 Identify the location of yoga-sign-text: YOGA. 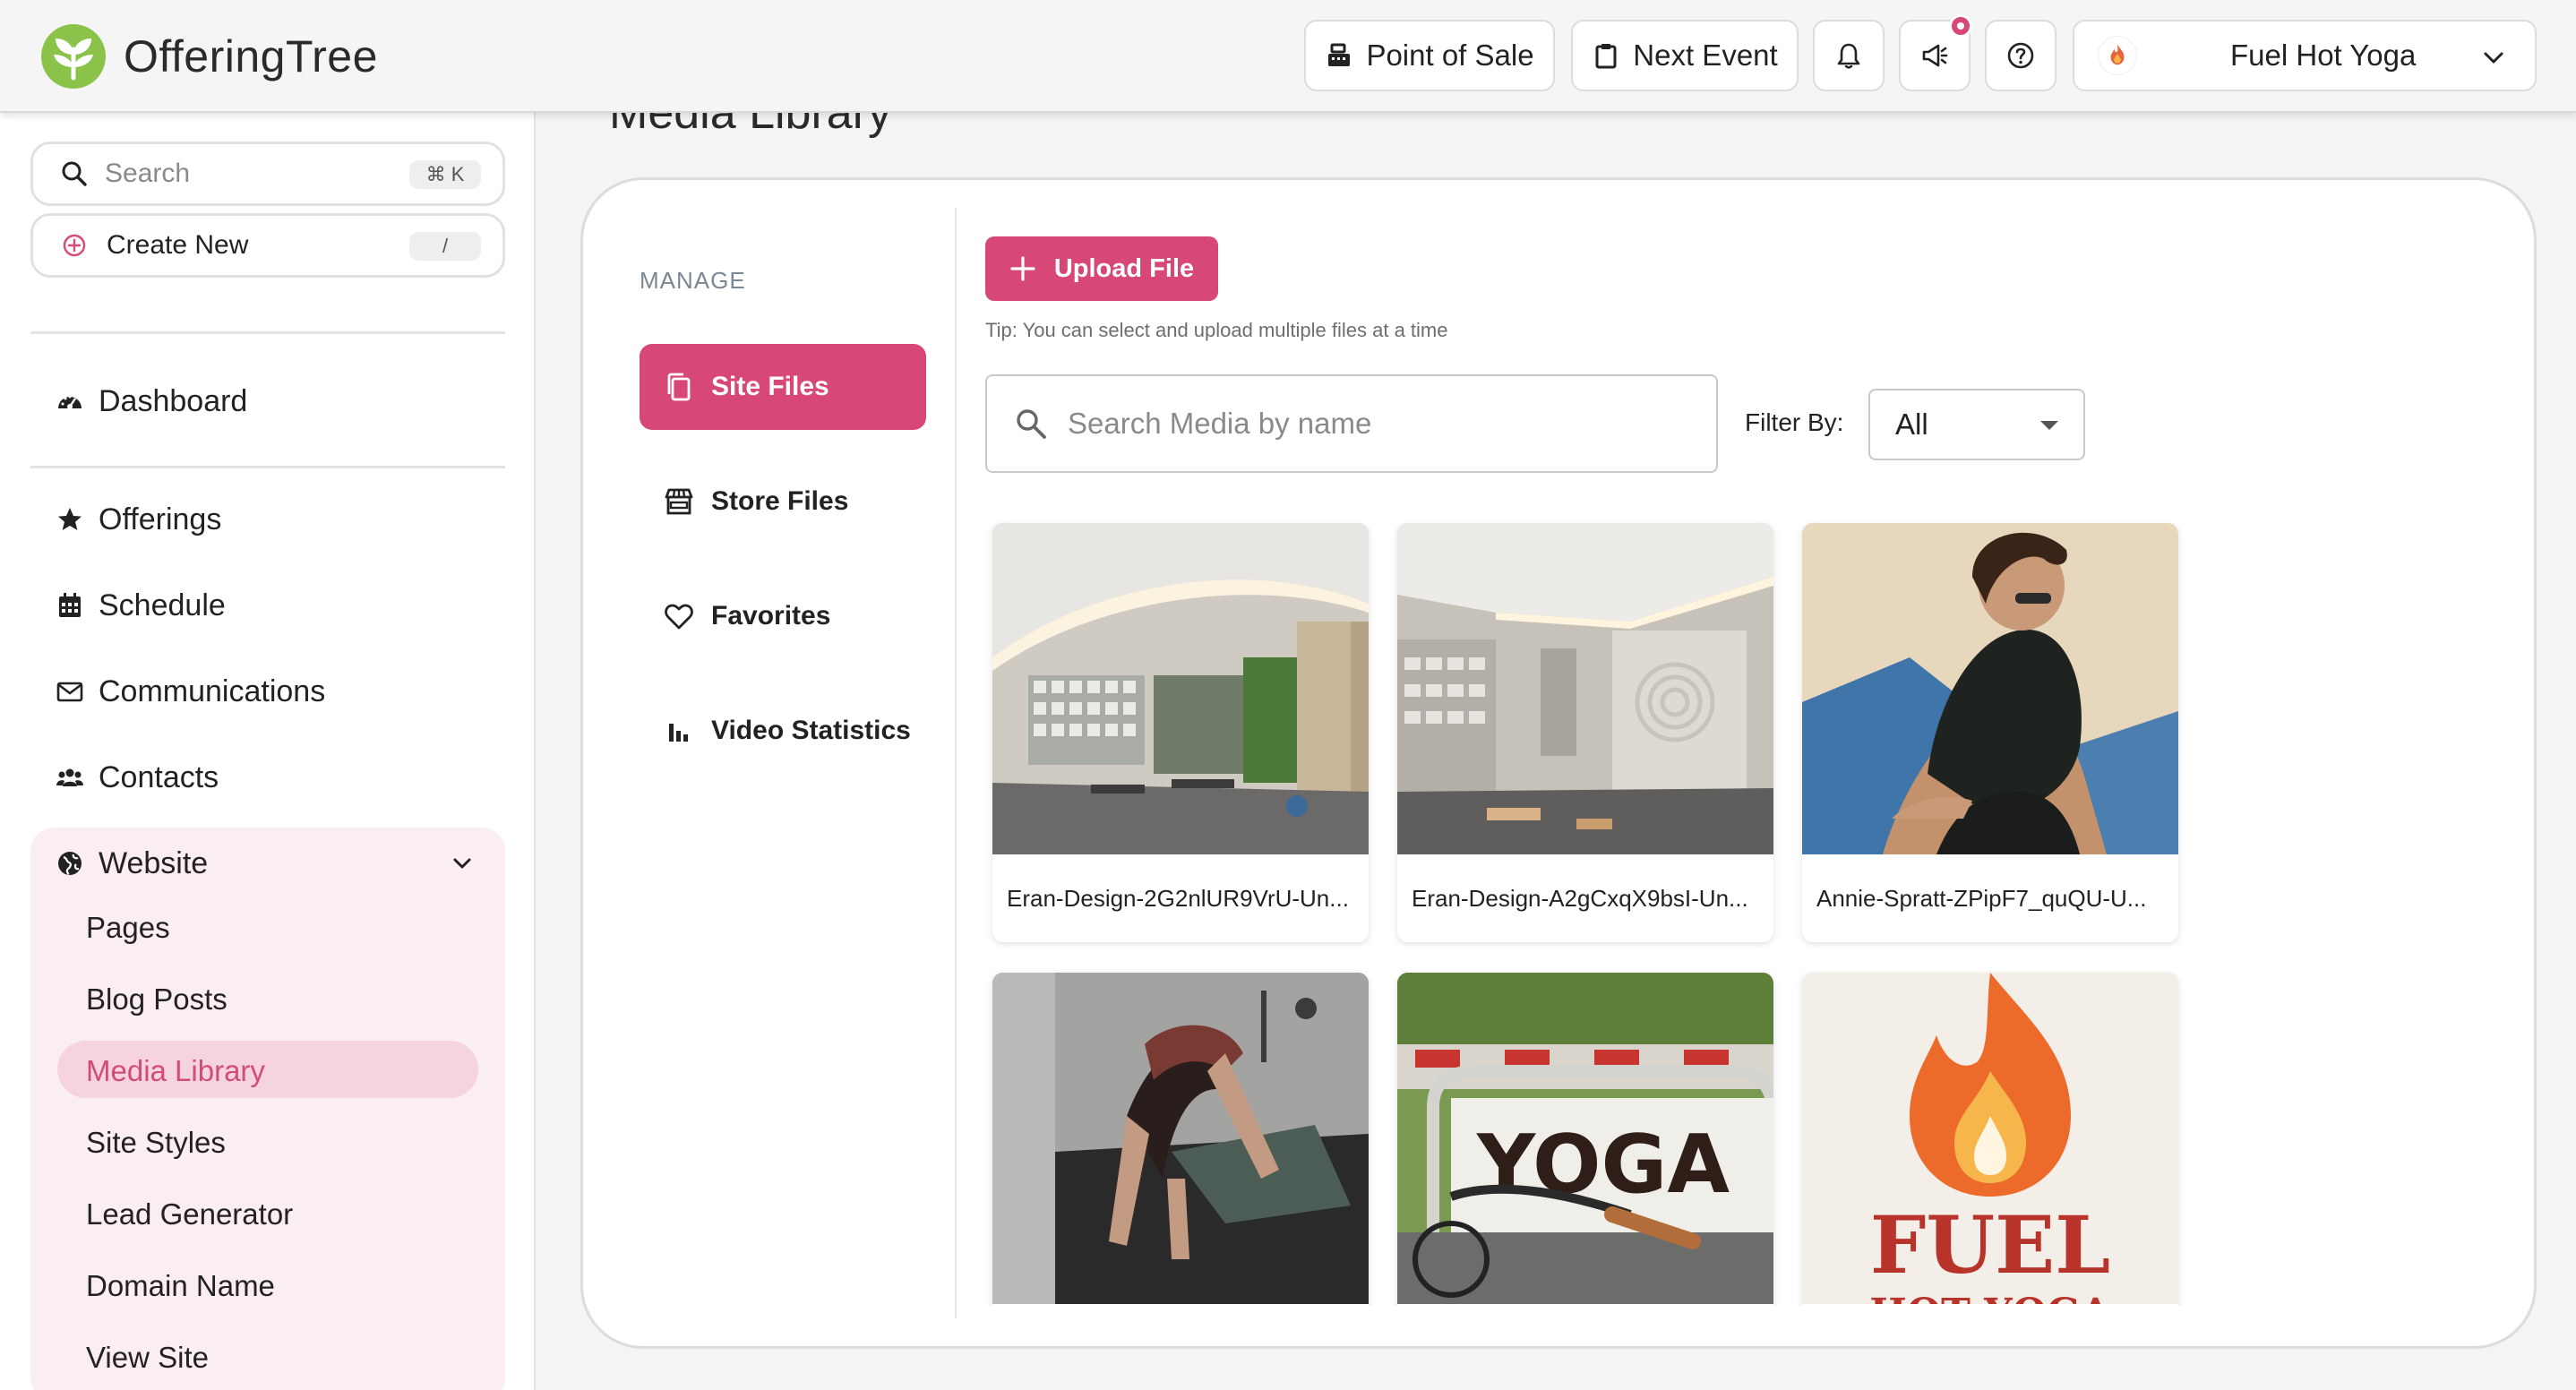
(1603, 1165).